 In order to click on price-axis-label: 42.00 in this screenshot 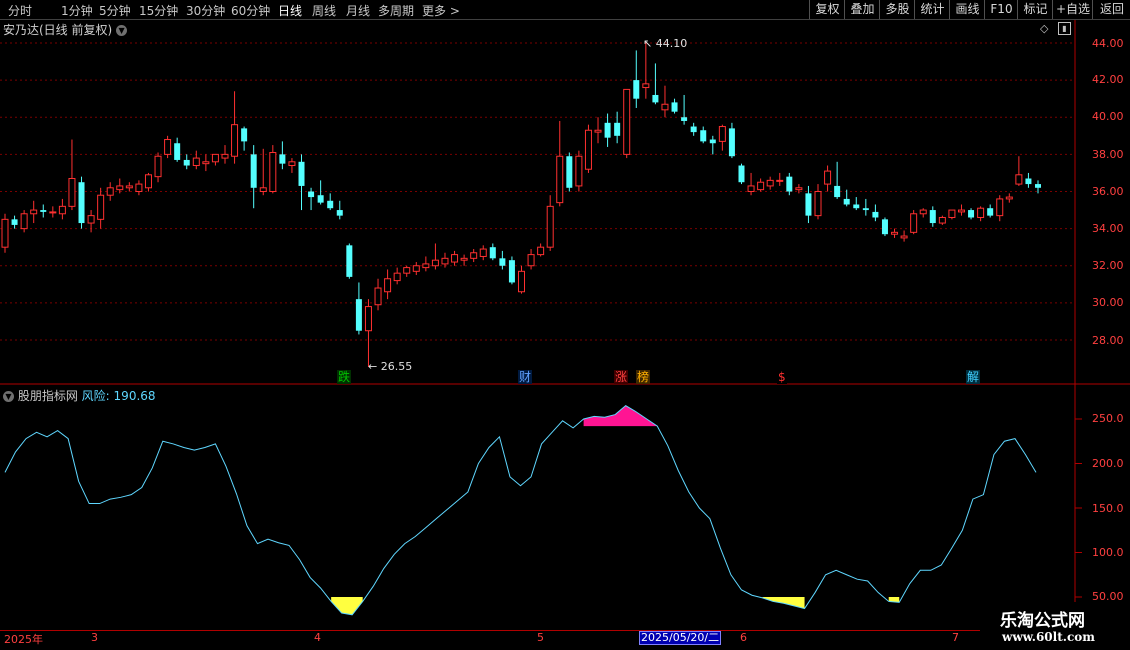, I will do `click(1108, 79)`.